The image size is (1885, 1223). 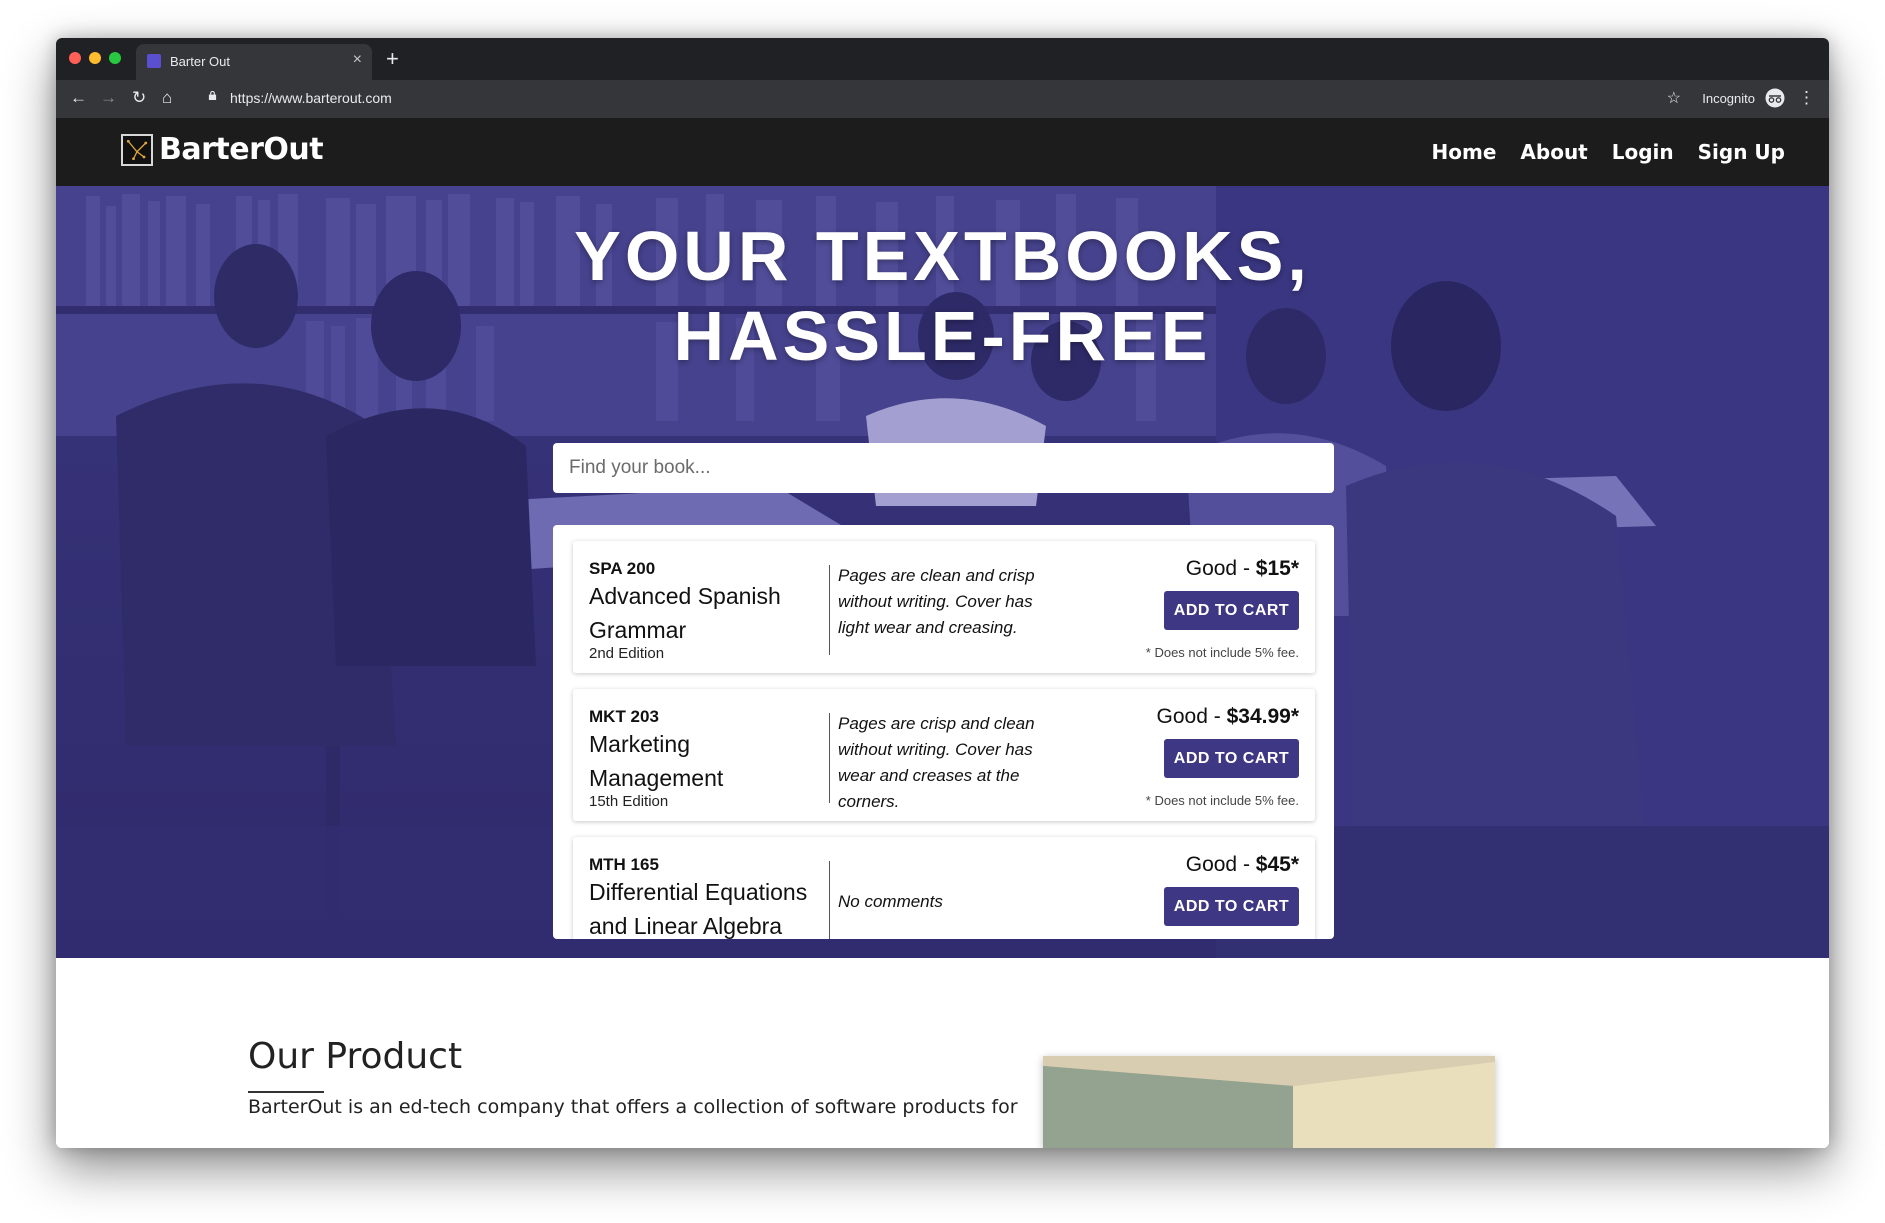 What do you see at coordinates (1553, 152) in the screenshot?
I see `nav-about: About` at bounding box center [1553, 152].